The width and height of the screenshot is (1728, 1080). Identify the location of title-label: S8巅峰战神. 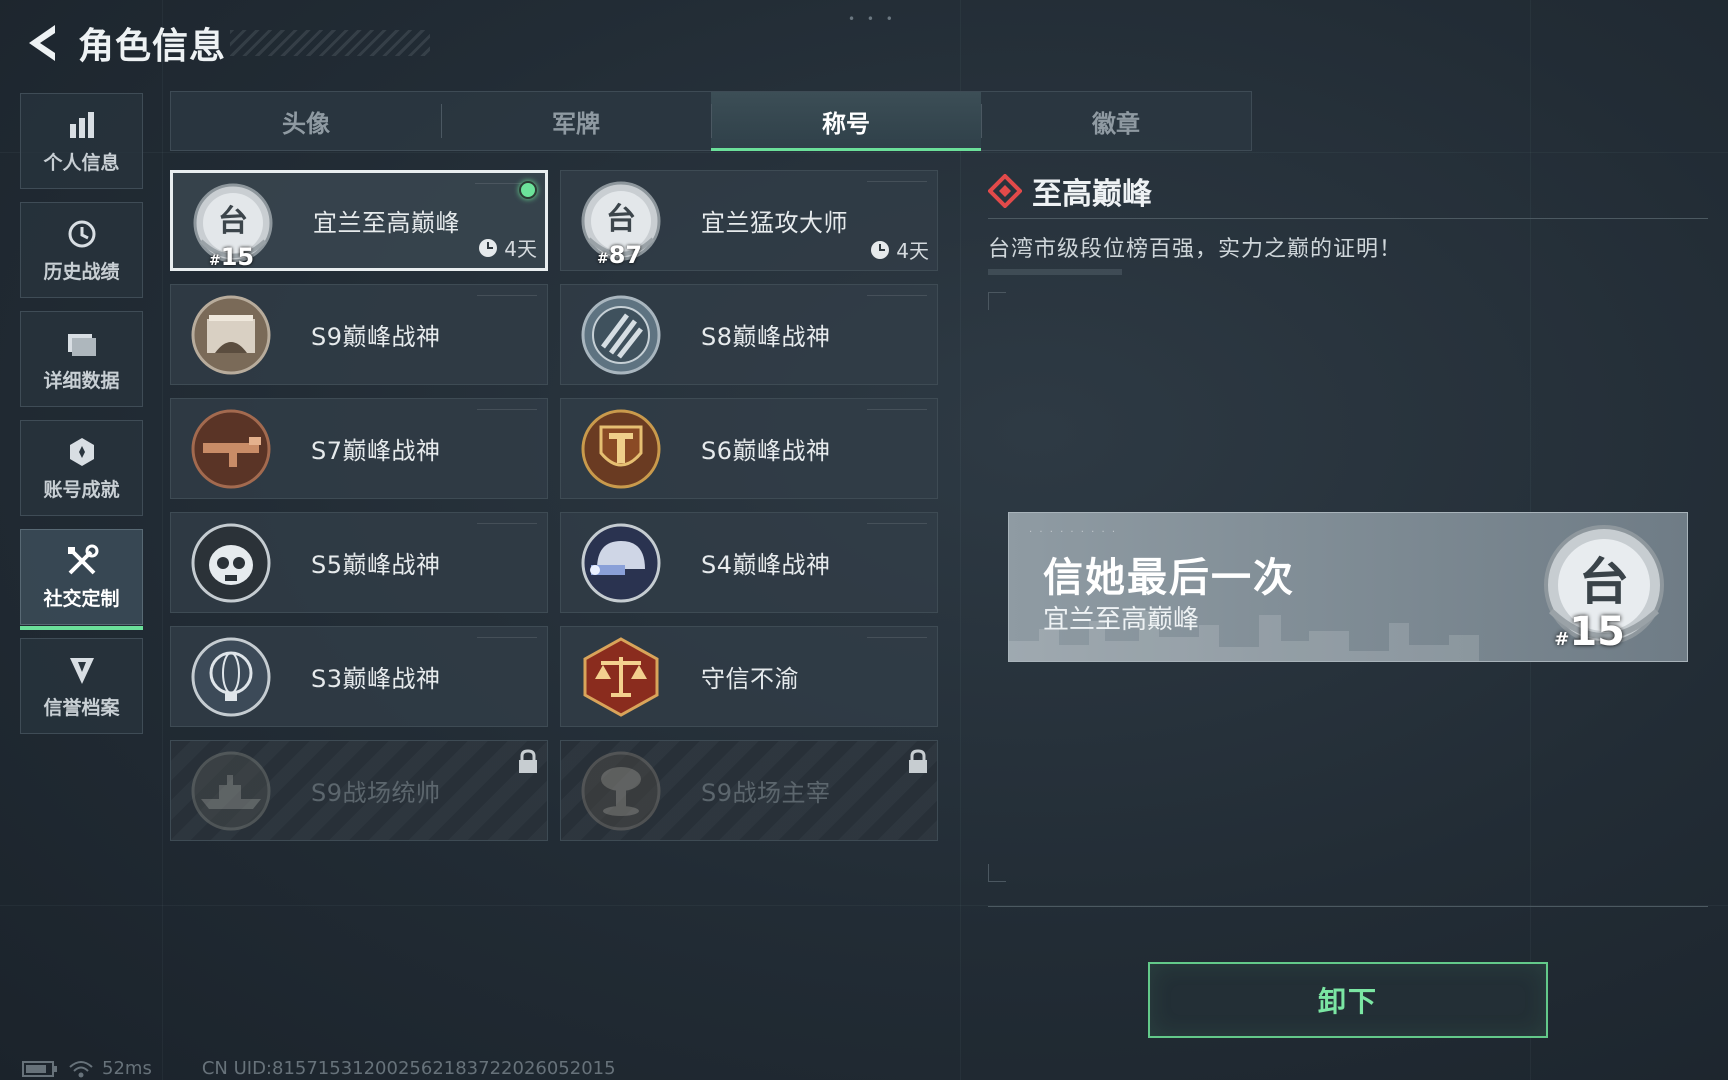
(766, 337).